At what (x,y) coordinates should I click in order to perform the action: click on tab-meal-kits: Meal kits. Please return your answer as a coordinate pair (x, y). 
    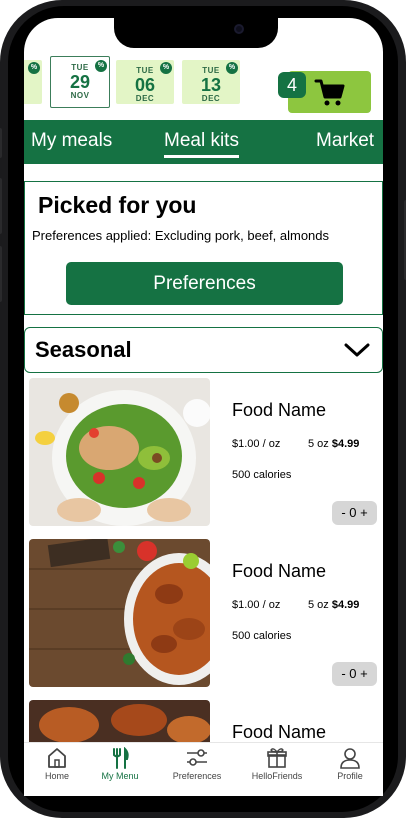
    Looking at the image, I should click on (201, 144).